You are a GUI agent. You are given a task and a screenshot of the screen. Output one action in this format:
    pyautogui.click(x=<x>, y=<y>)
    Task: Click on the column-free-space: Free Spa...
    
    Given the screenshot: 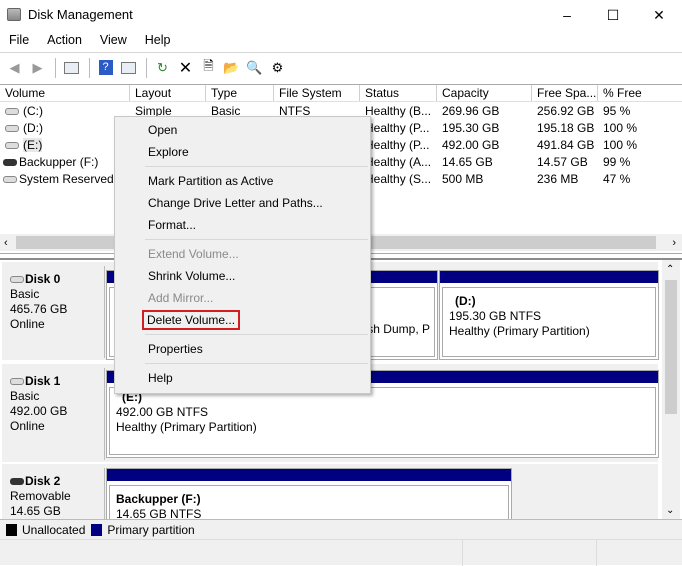 What is the action you would take?
    pyautogui.click(x=565, y=93)
    